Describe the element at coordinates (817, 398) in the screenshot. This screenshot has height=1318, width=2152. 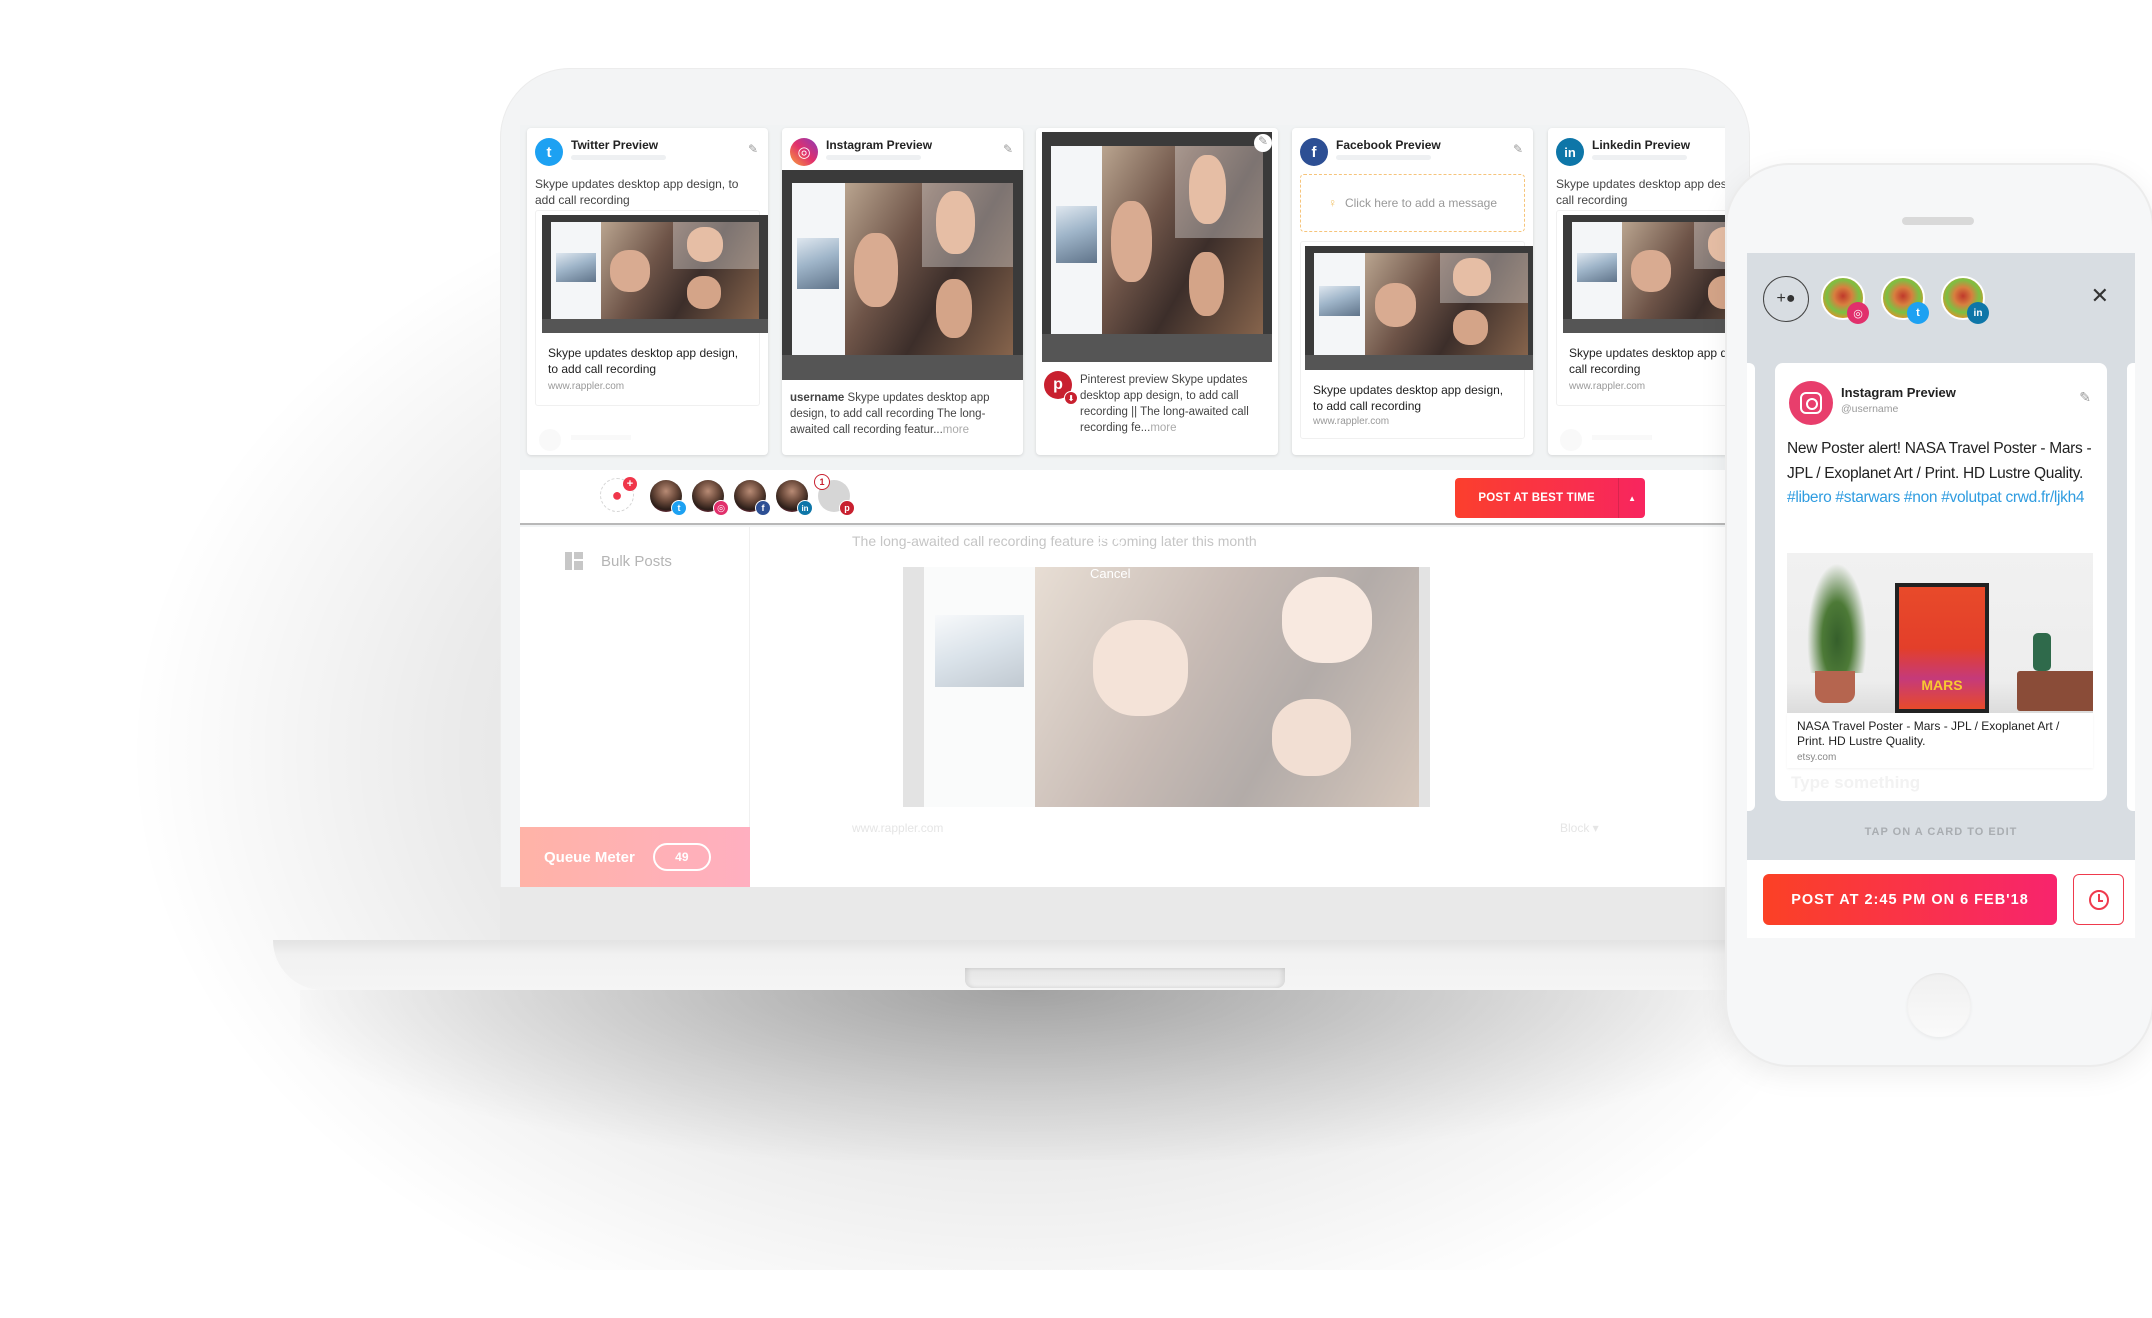
I see `caption-username: username` at that location.